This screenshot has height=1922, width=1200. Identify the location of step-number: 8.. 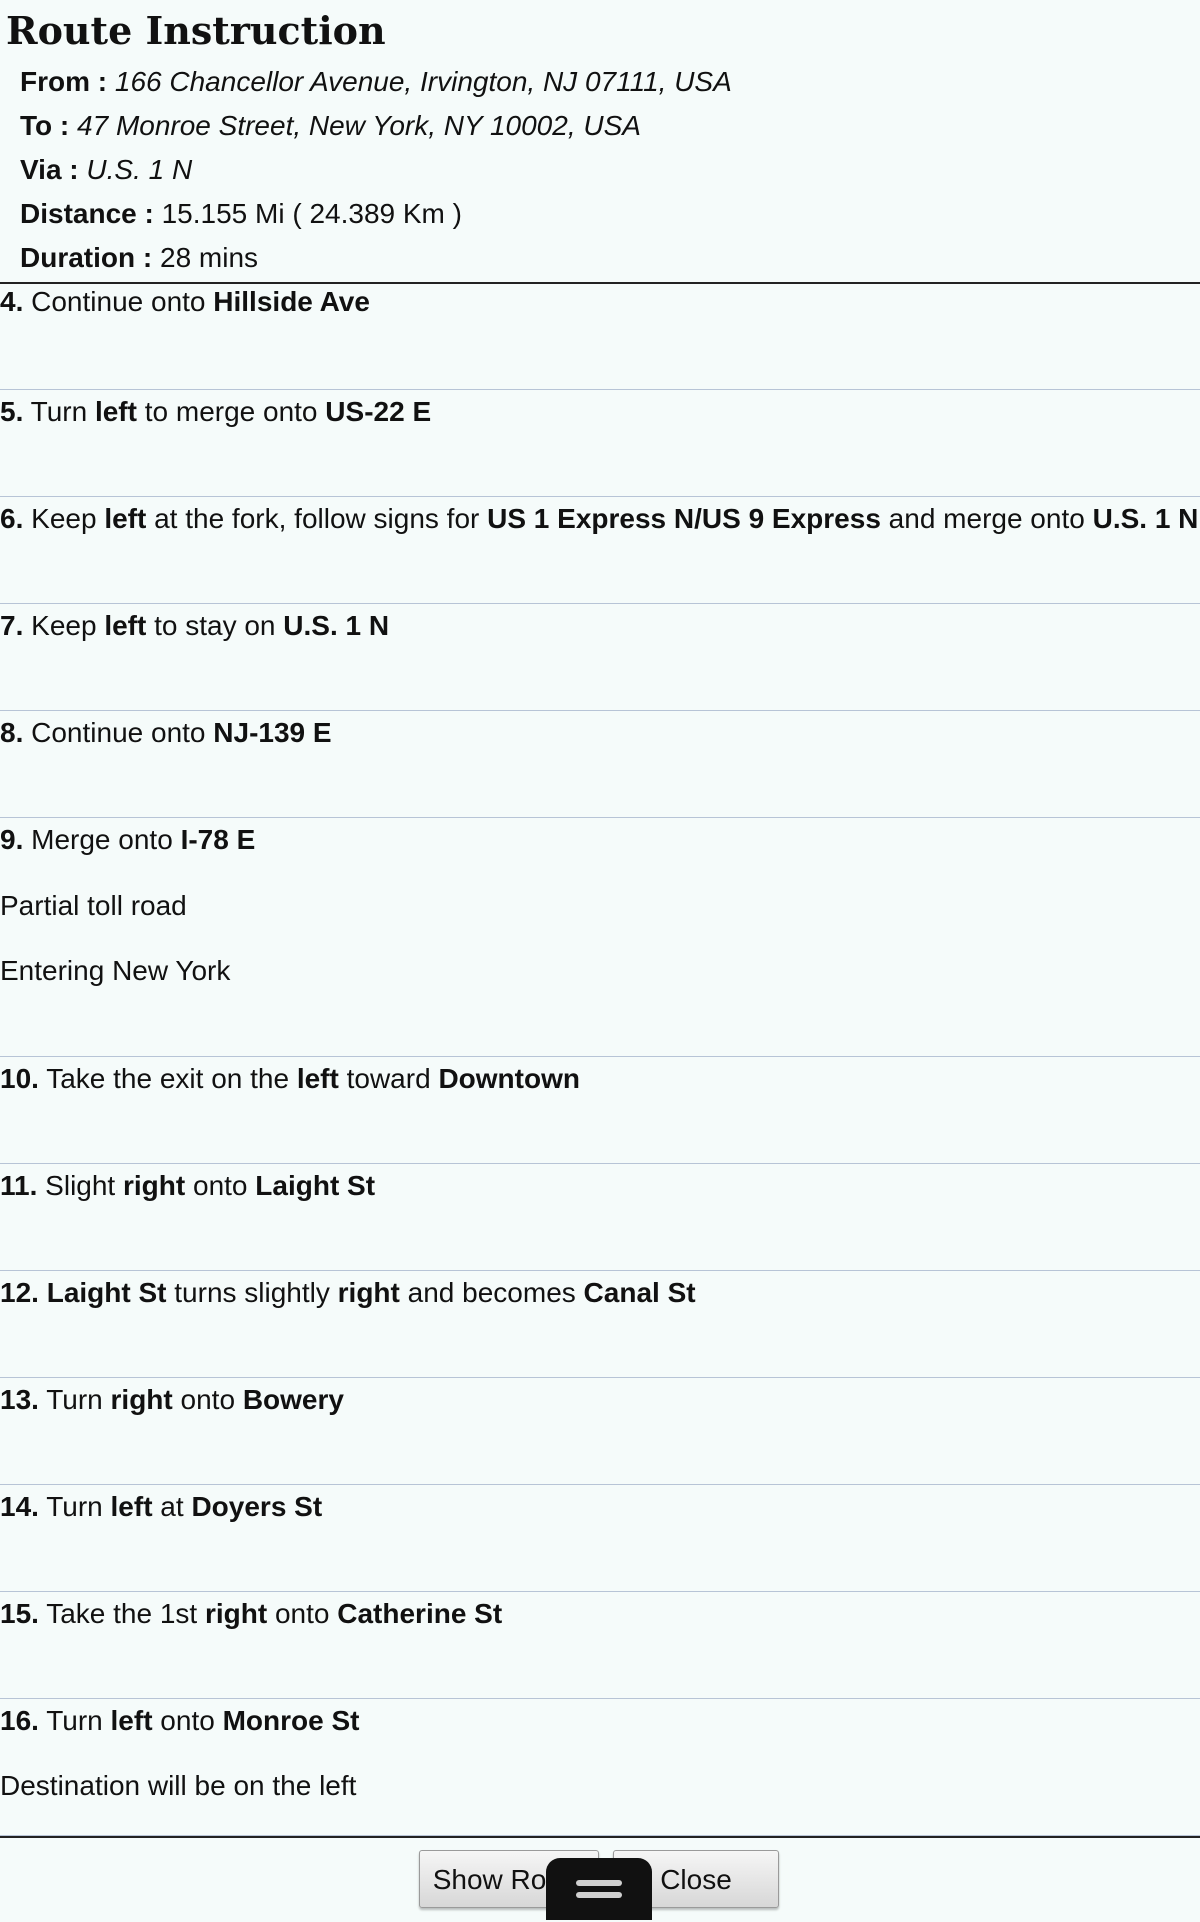
(12, 732).